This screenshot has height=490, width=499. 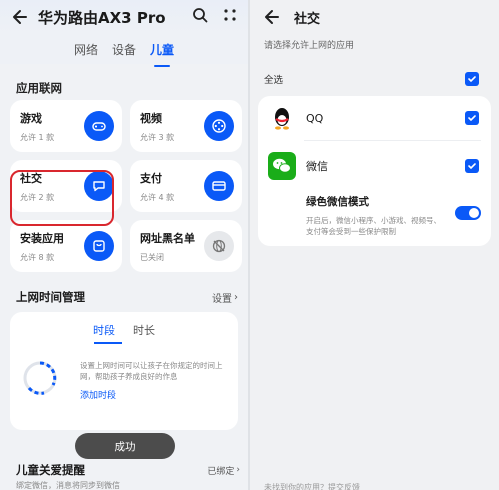 I want to click on section-title-time: 上网时间管理, so click(x=50, y=297).